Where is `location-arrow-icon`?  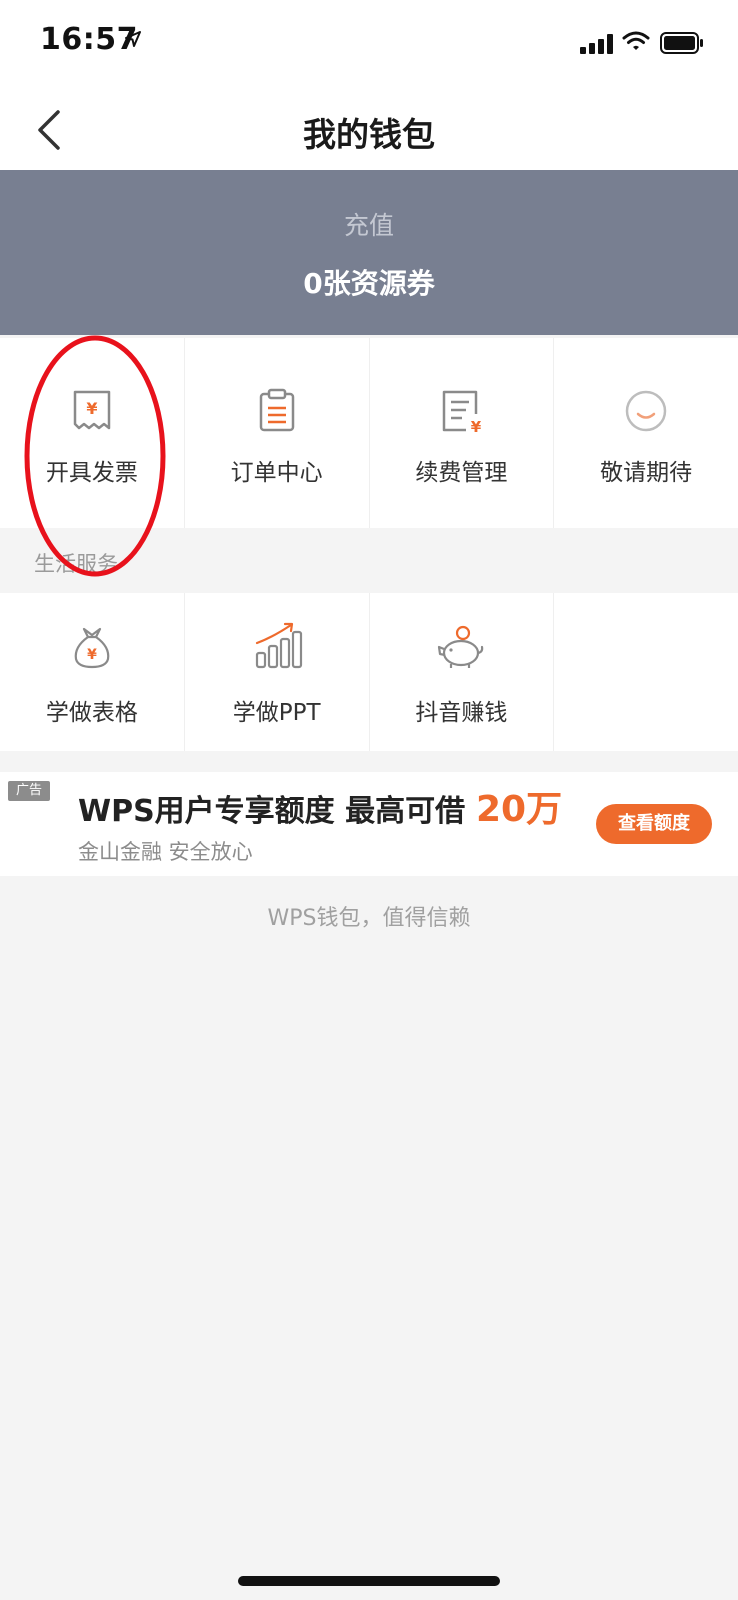
location-arrow-icon is located at coordinates (133, 39).